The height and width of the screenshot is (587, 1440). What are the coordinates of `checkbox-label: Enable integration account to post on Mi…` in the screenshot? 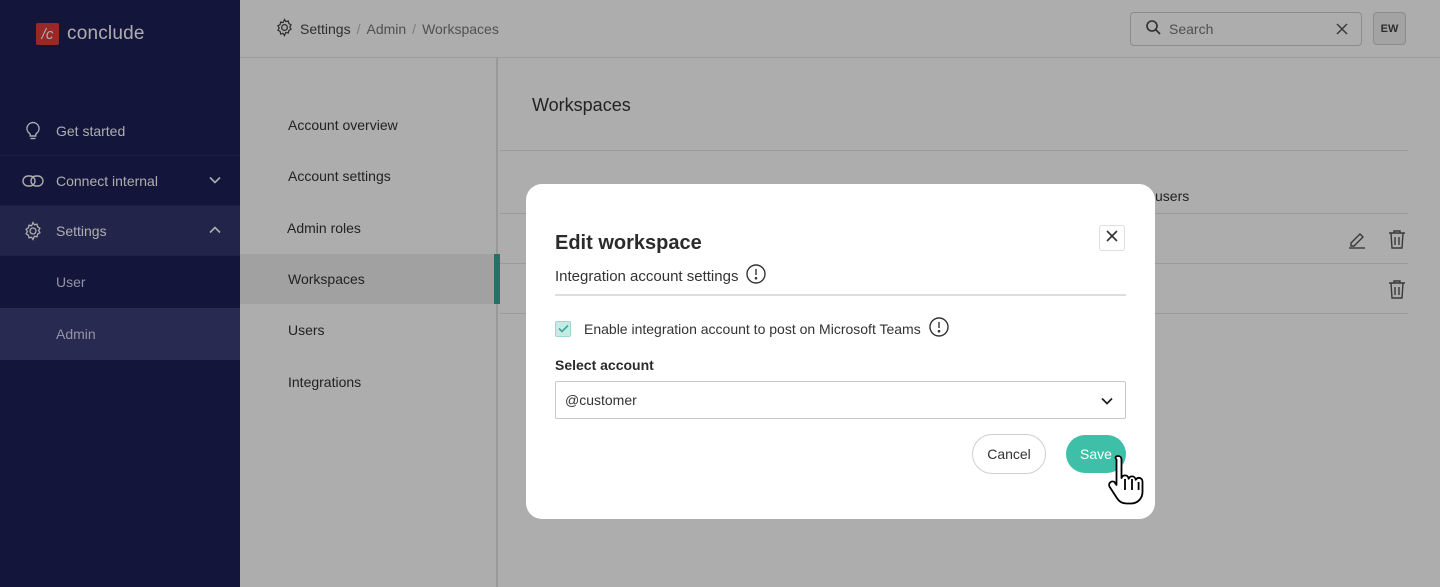 It's located at (752, 329).